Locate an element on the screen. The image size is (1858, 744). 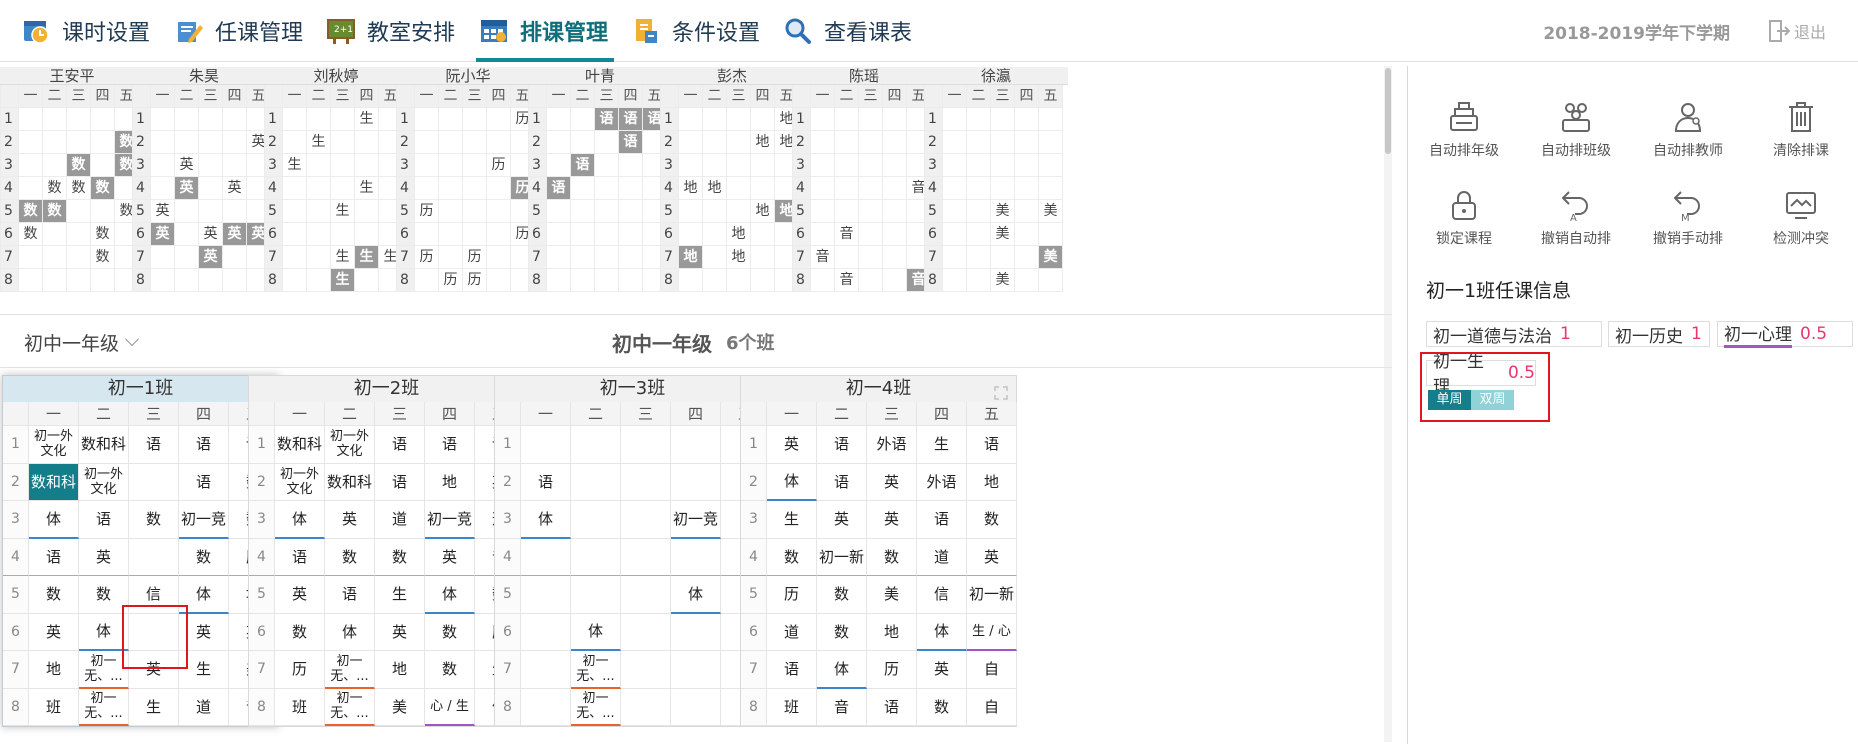
class-slot: 生 is located at coordinates (400, 595).